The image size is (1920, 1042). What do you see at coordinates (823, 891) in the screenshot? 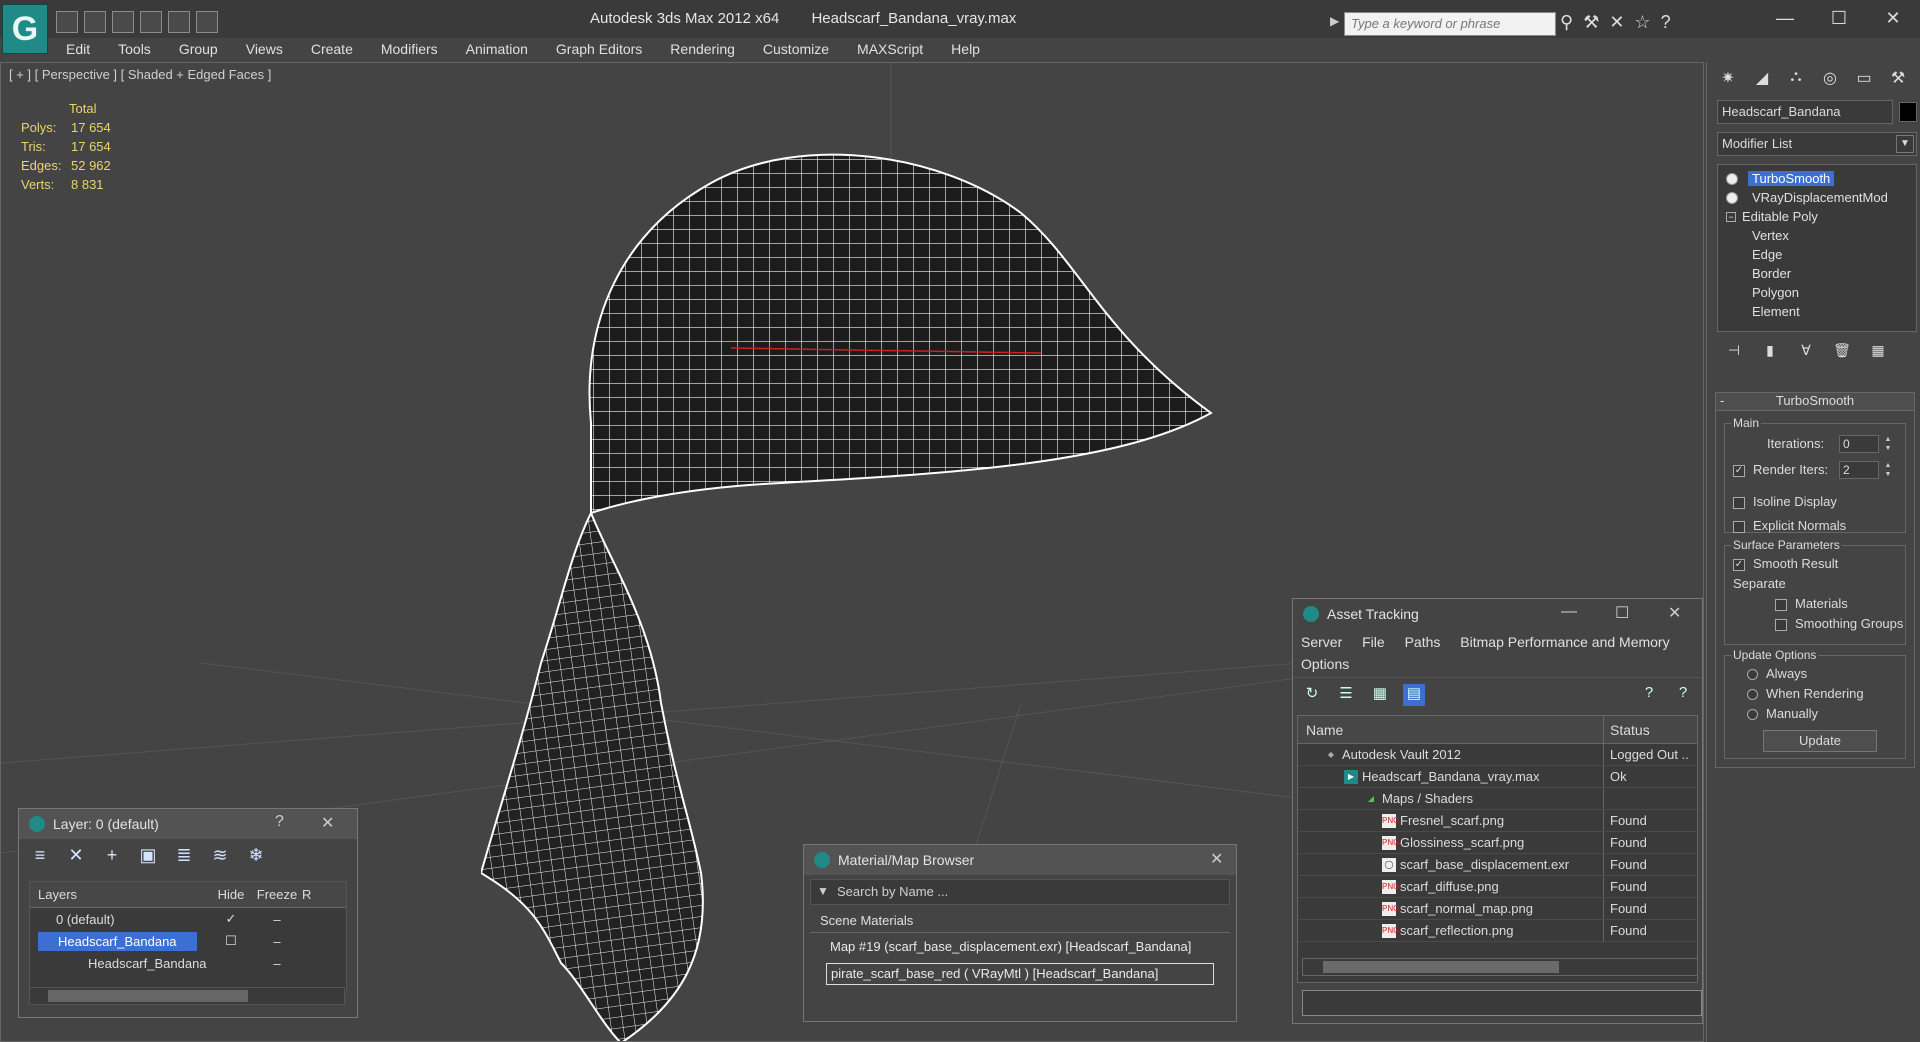
I see `options-dropdown-icon: ▼` at bounding box center [823, 891].